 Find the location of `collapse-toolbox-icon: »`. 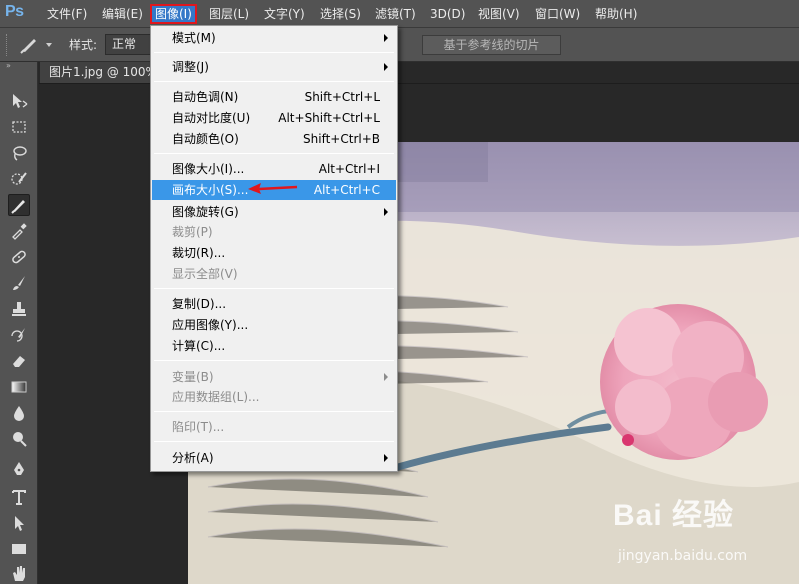

collapse-toolbox-icon: » is located at coordinates (8, 66).